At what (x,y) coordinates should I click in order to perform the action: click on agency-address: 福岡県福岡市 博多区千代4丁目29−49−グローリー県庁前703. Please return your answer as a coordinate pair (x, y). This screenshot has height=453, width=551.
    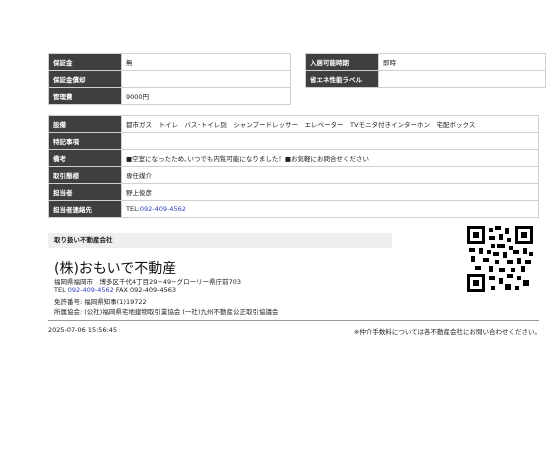
    Looking at the image, I should click on (147, 282).